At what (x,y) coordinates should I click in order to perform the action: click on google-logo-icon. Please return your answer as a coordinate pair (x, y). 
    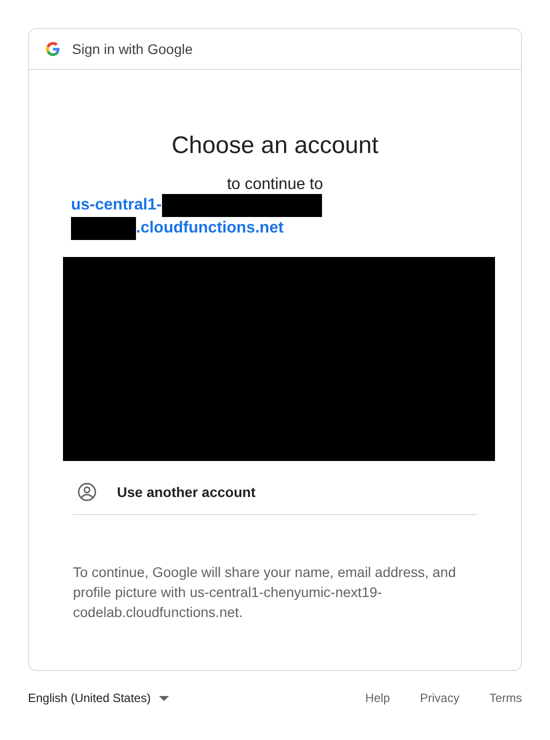
    Looking at the image, I should click on (53, 49).